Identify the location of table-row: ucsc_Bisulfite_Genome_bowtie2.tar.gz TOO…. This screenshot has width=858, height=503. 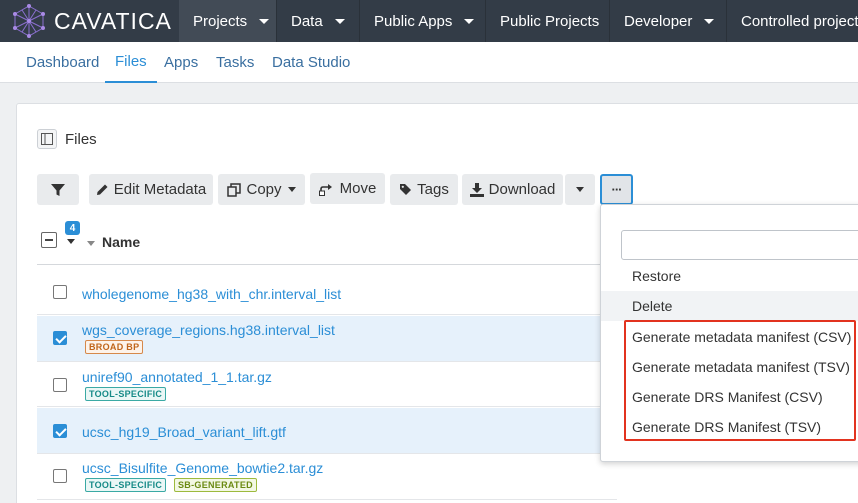
(327, 477).